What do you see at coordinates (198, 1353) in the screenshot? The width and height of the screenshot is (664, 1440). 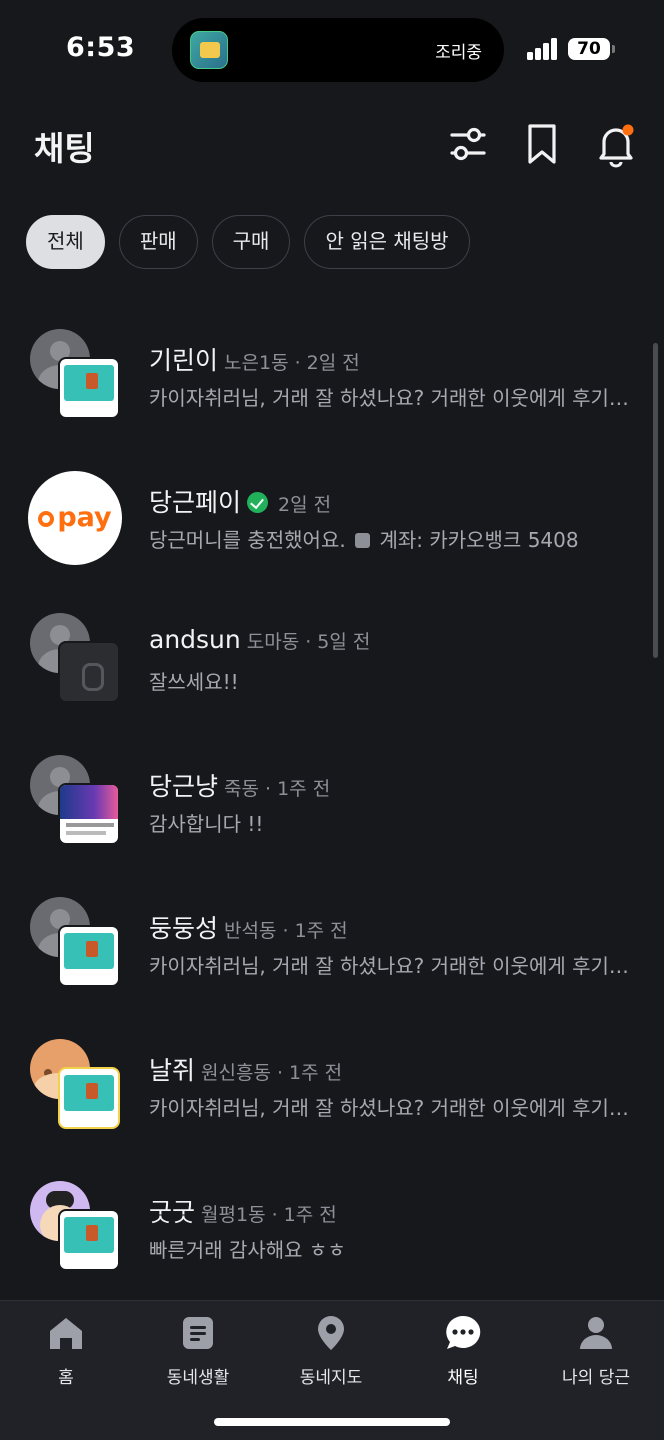 I see `tab-community: 동네생활` at bounding box center [198, 1353].